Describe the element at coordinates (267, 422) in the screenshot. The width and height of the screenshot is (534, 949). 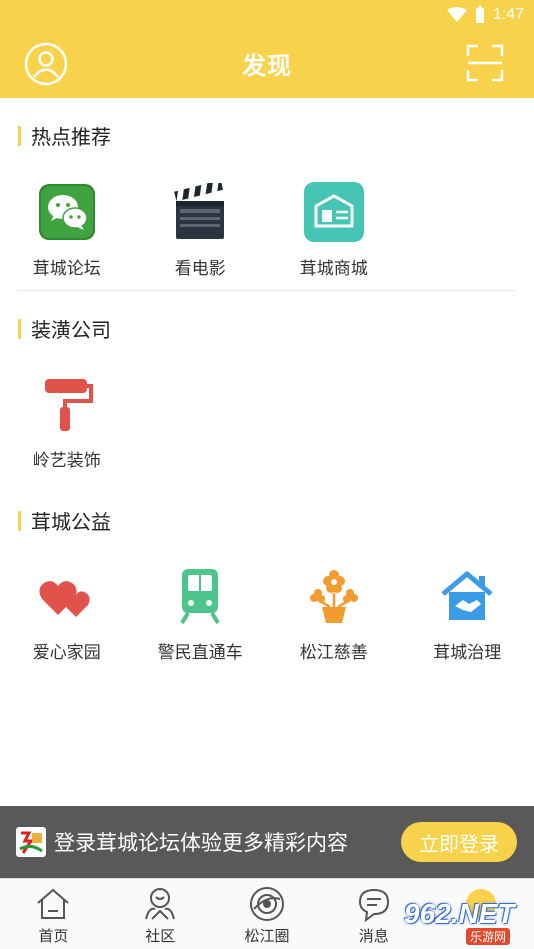
I see `decoration-grid: 岭艺装饰` at that location.